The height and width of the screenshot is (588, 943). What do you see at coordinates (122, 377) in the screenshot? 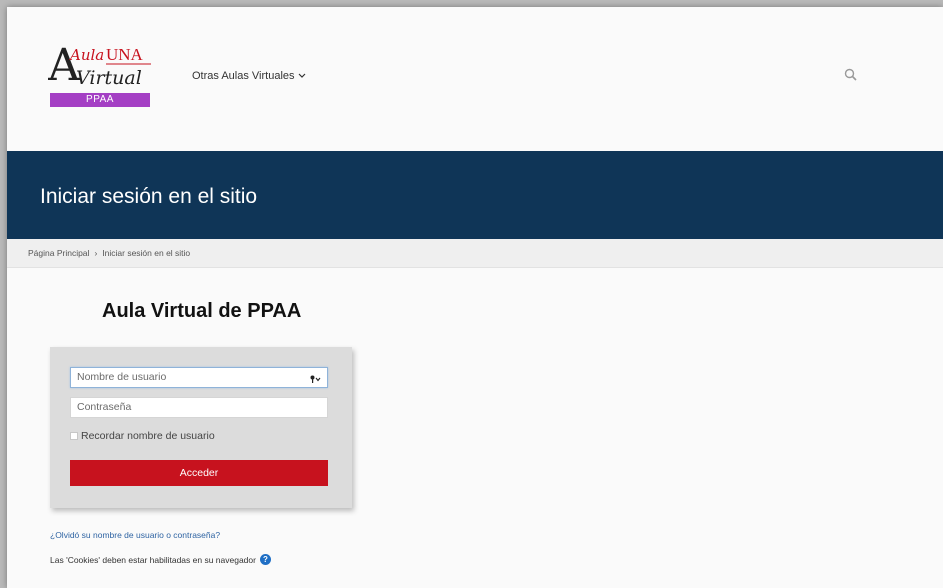
I see `username-placeholder: Nombre de usuario` at bounding box center [122, 377].